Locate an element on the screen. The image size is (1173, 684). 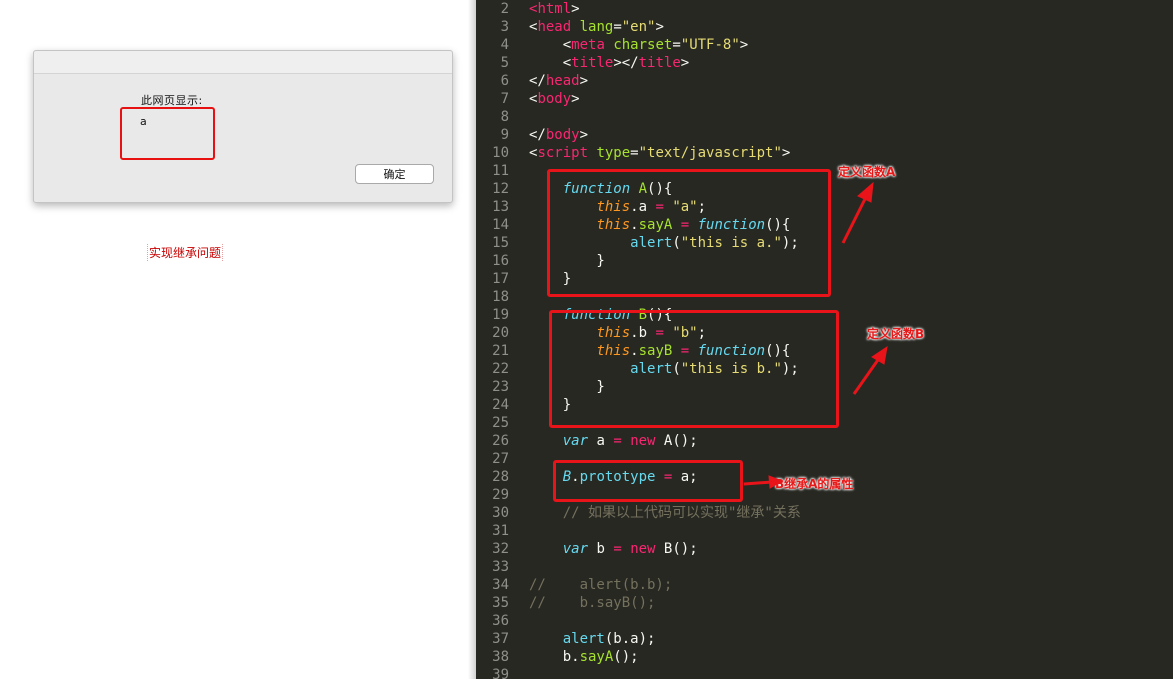
page-body-text: 实现继承问题 is located at coordinates (185, 252).